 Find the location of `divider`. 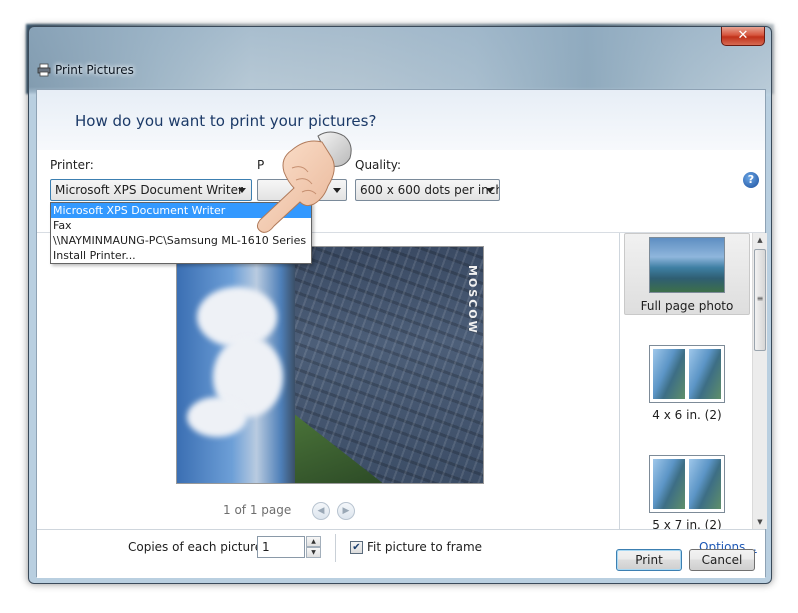

divider is located at coordinates (335, 548).